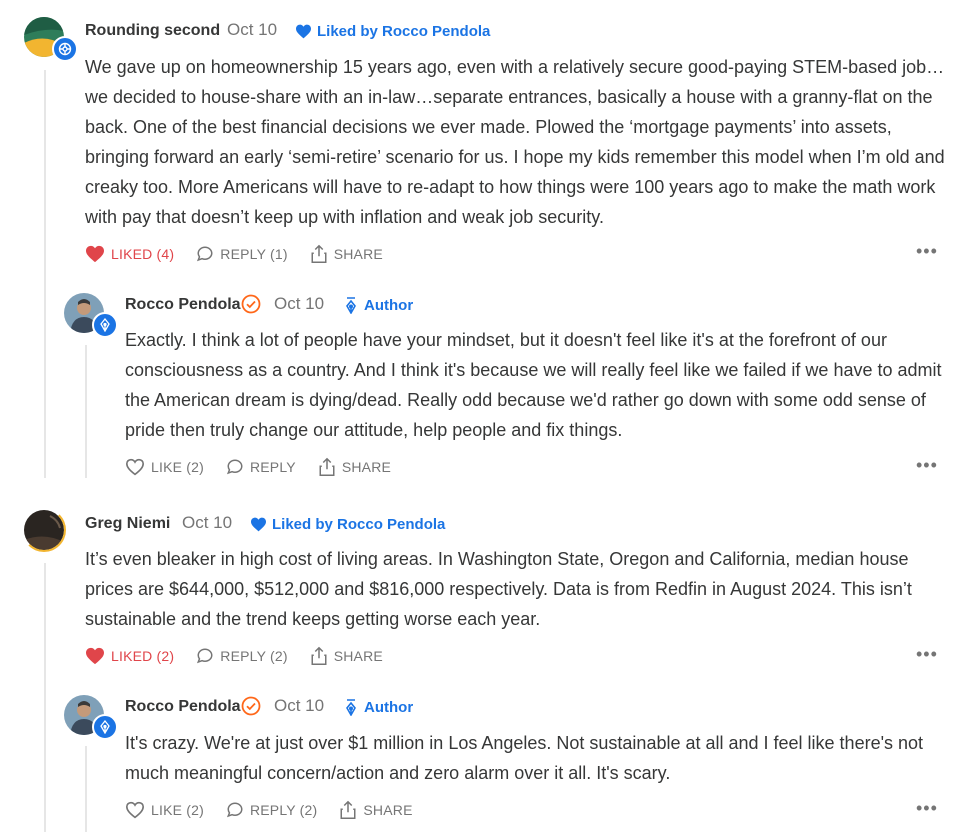  Describe the element at coordinates (143, 254) in the screenshot. I see `like-label: LIKED (4)` at that location.